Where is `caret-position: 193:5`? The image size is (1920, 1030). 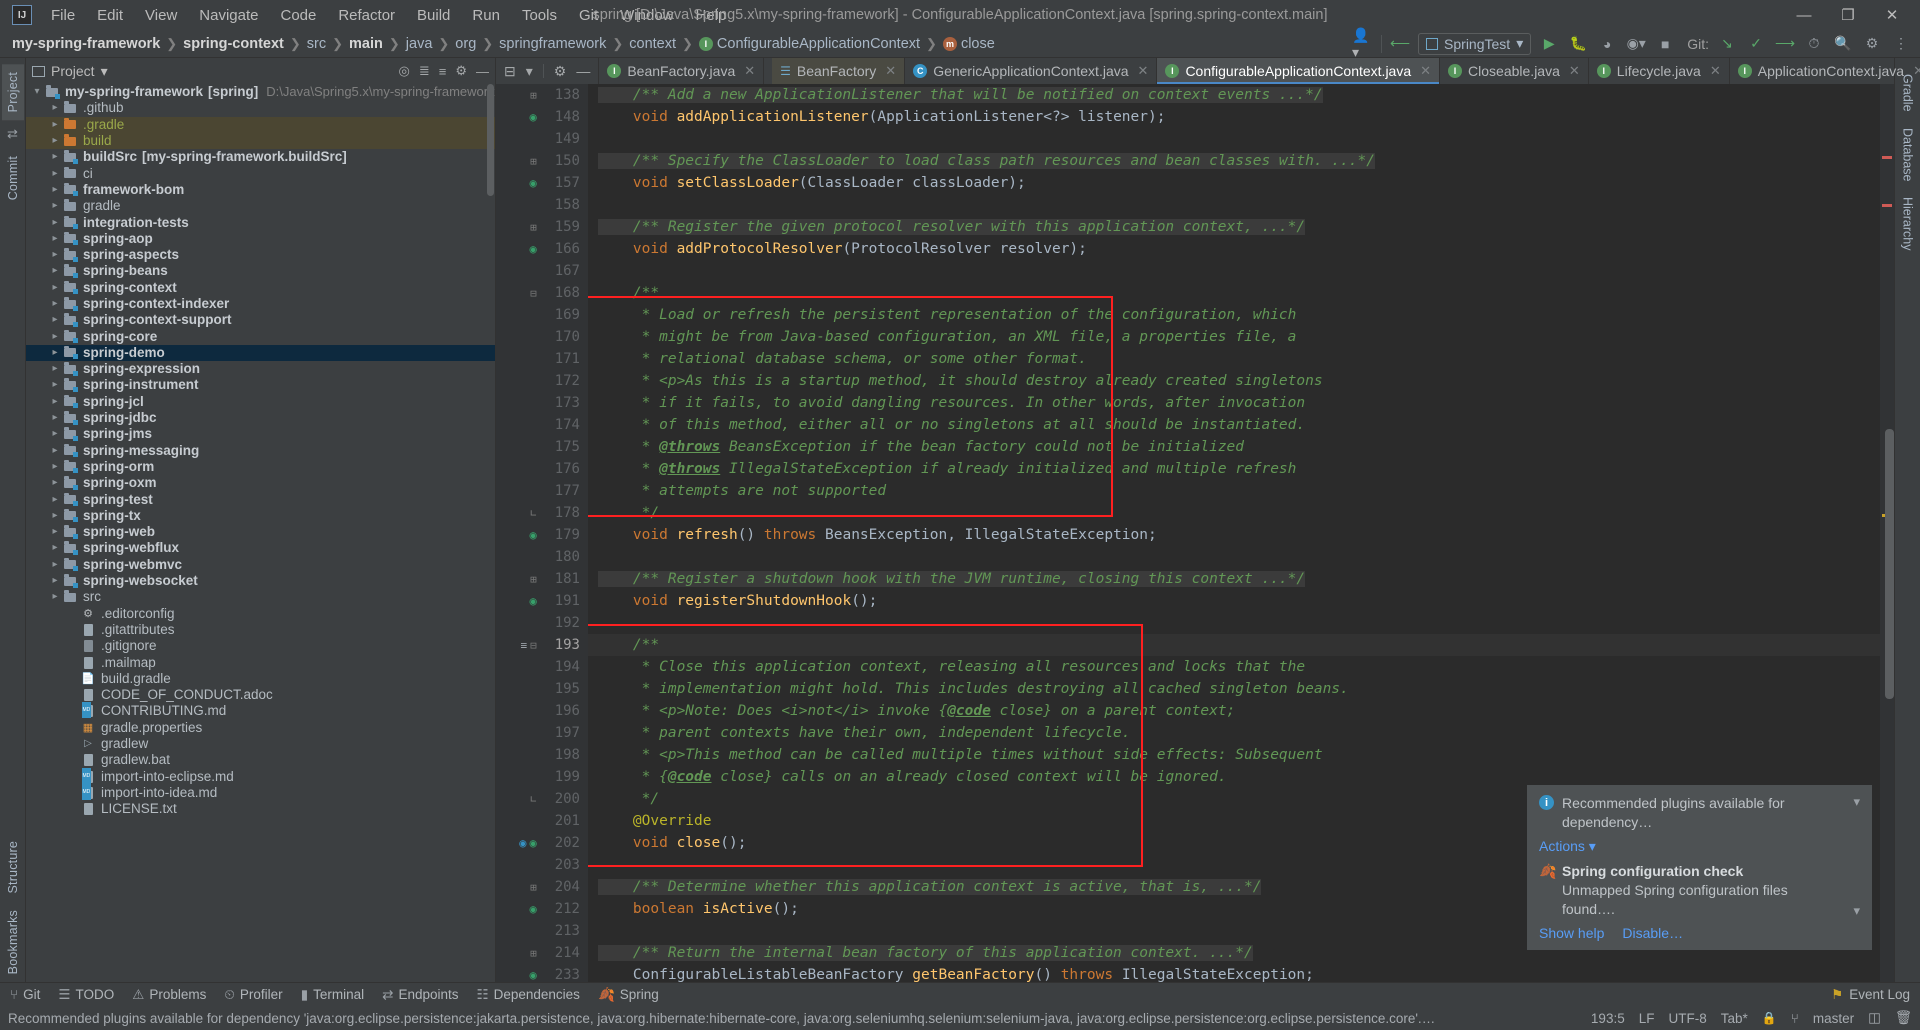
caret-position: 193:5 is located at coordinates (1608, 1018).